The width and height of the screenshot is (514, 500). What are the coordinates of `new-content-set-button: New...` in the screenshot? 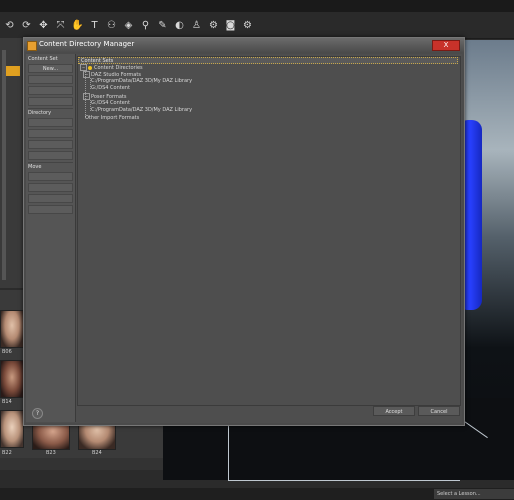 It's located at (50, 68).